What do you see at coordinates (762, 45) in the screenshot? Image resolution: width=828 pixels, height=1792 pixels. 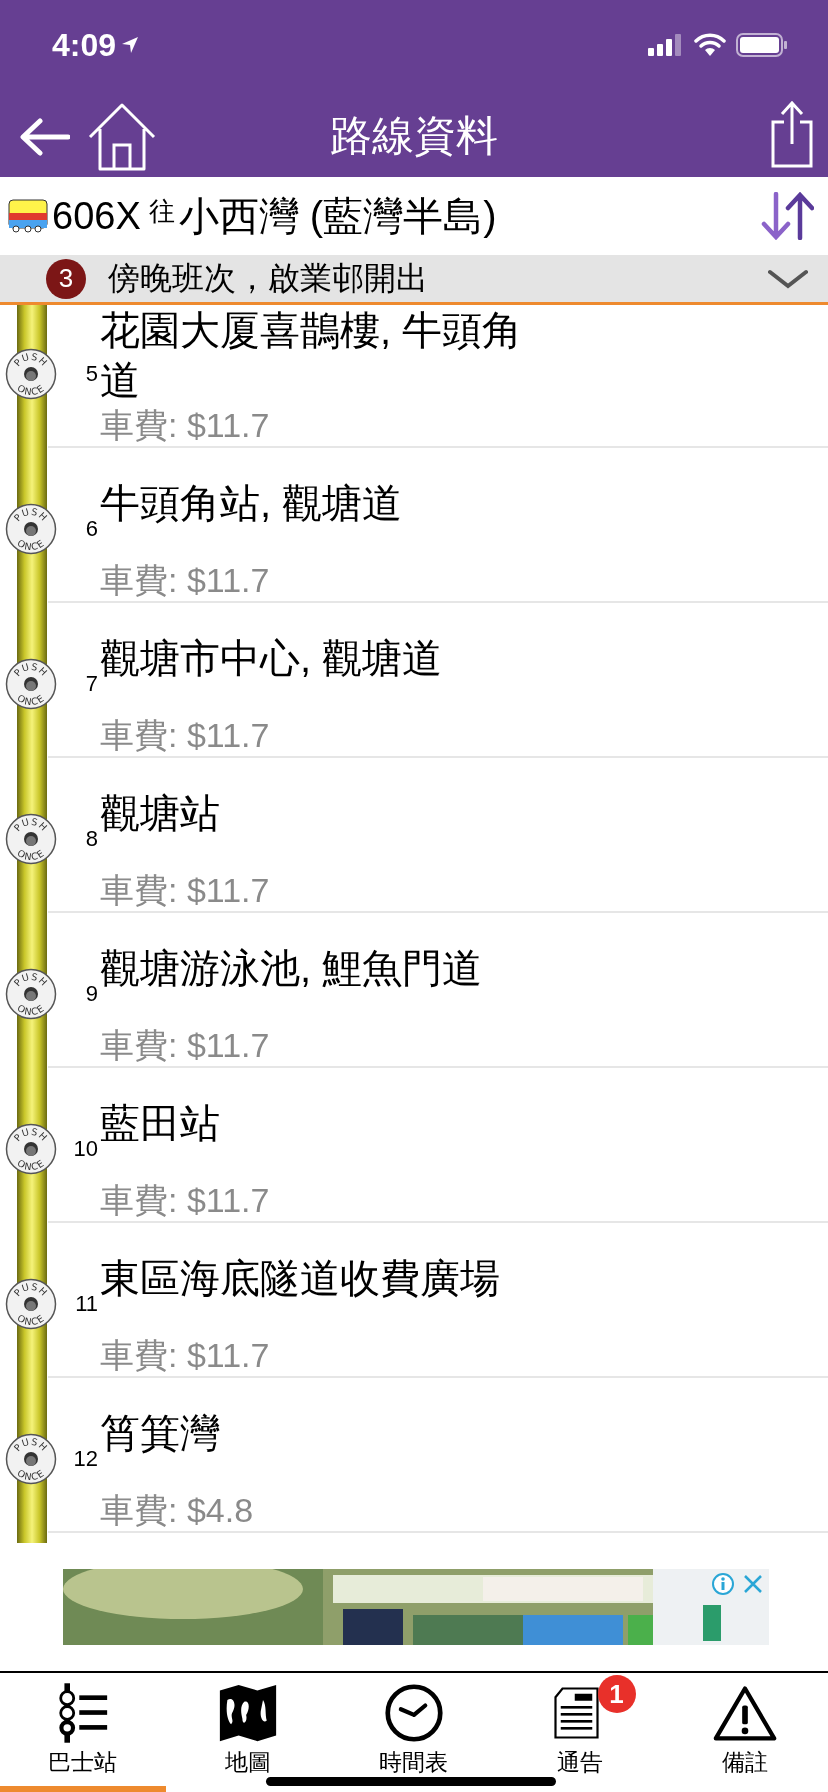 I see `battery-icon` at bounding box center [762, 45].